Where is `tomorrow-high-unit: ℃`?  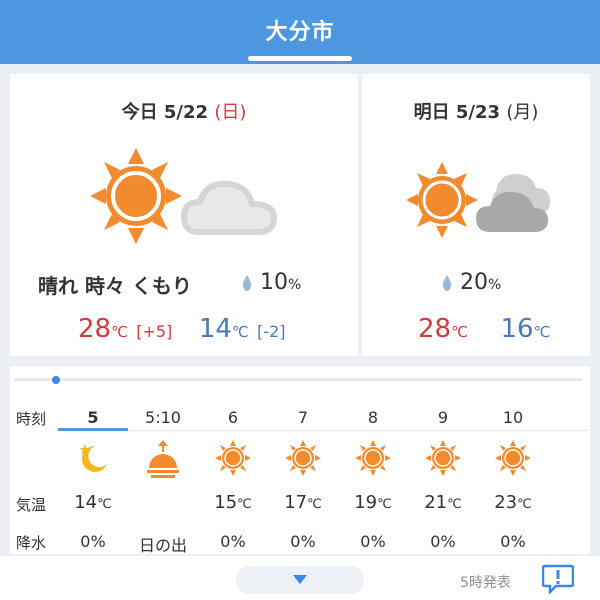 tomorrow-high-unit: ℃ is located at coordinates (459, 332).